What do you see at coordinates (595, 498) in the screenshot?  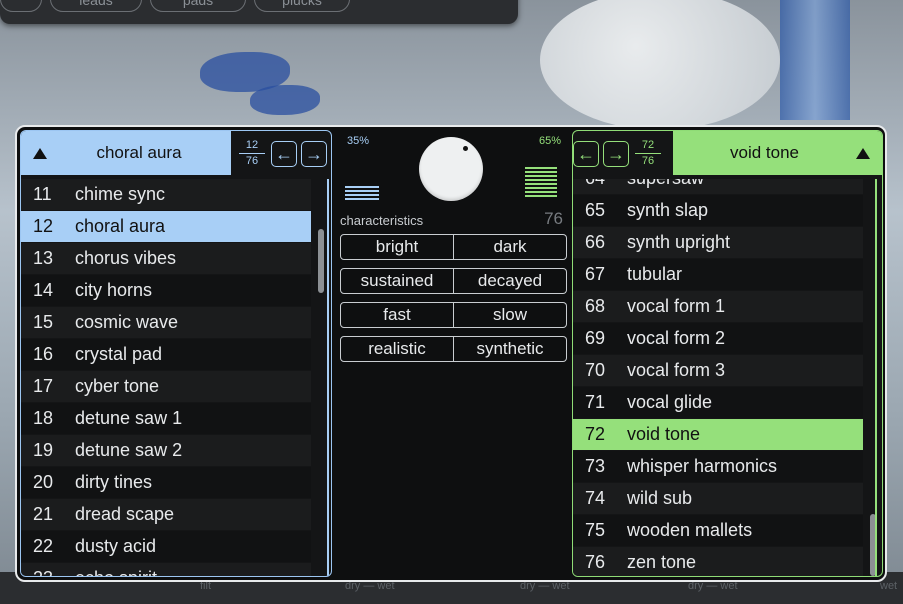 I see `preset-number: 74` at bounding box center [595, 498].